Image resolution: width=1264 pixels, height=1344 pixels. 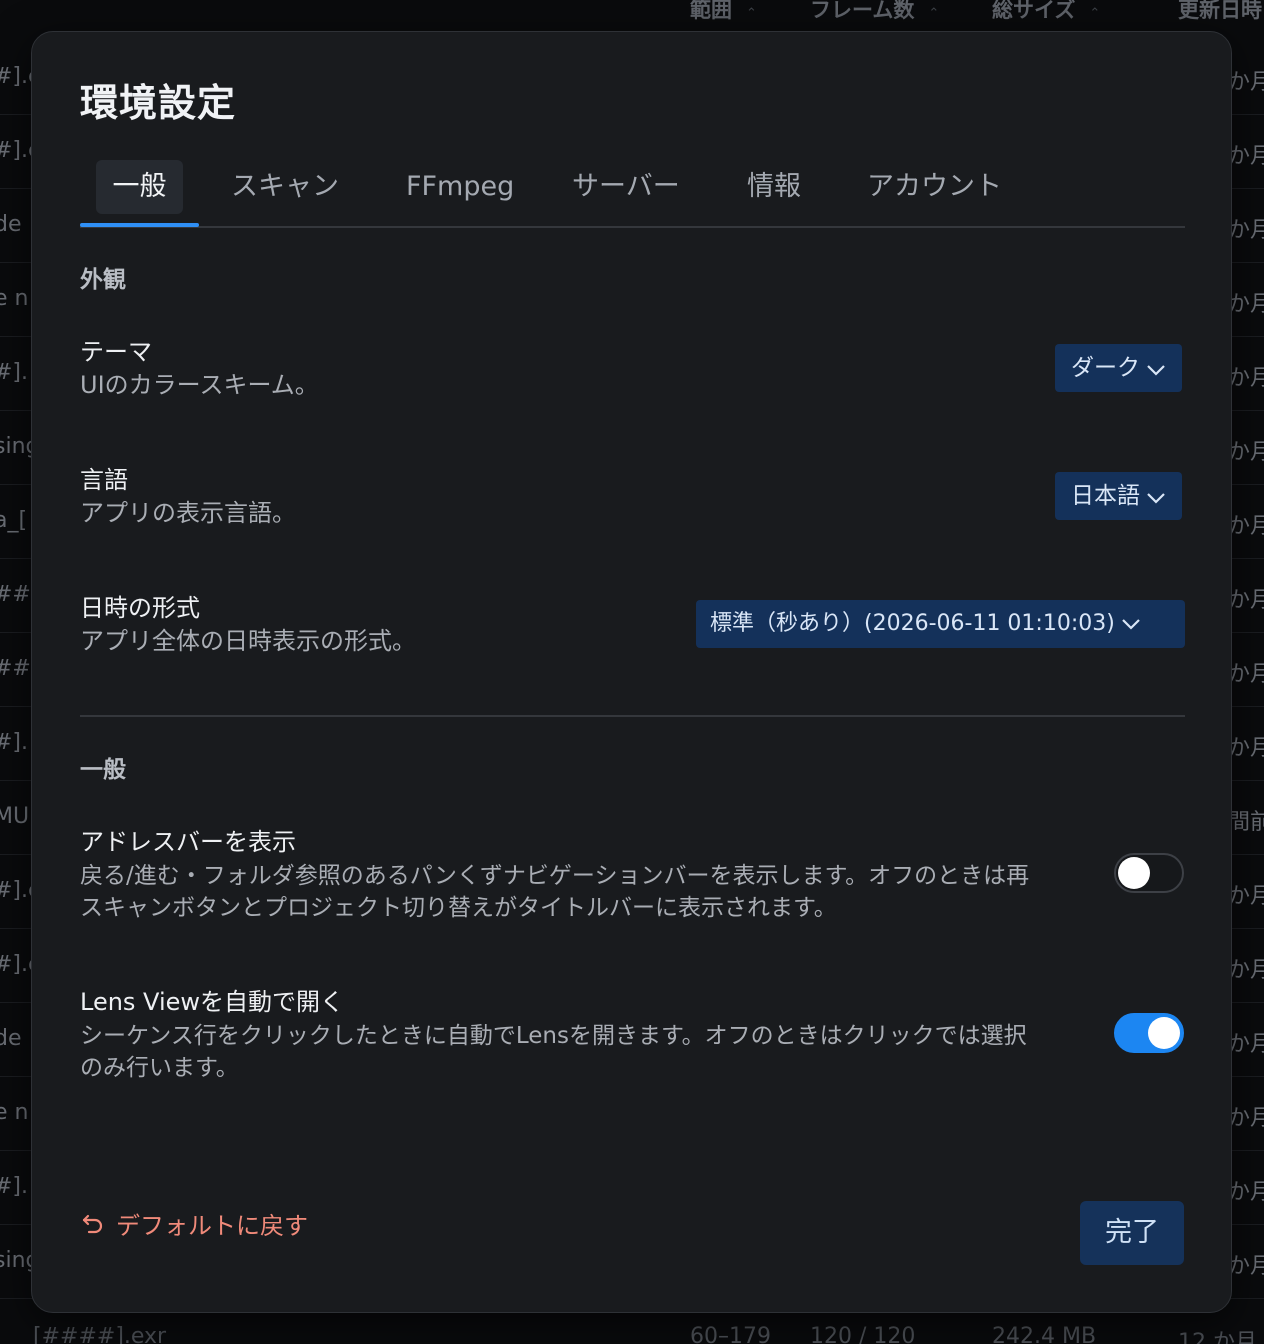 What do you see at coordinates (1105, 496) in the screenshot?
I see `language-select-value: 日本語` at bounding box center [1105, 496].